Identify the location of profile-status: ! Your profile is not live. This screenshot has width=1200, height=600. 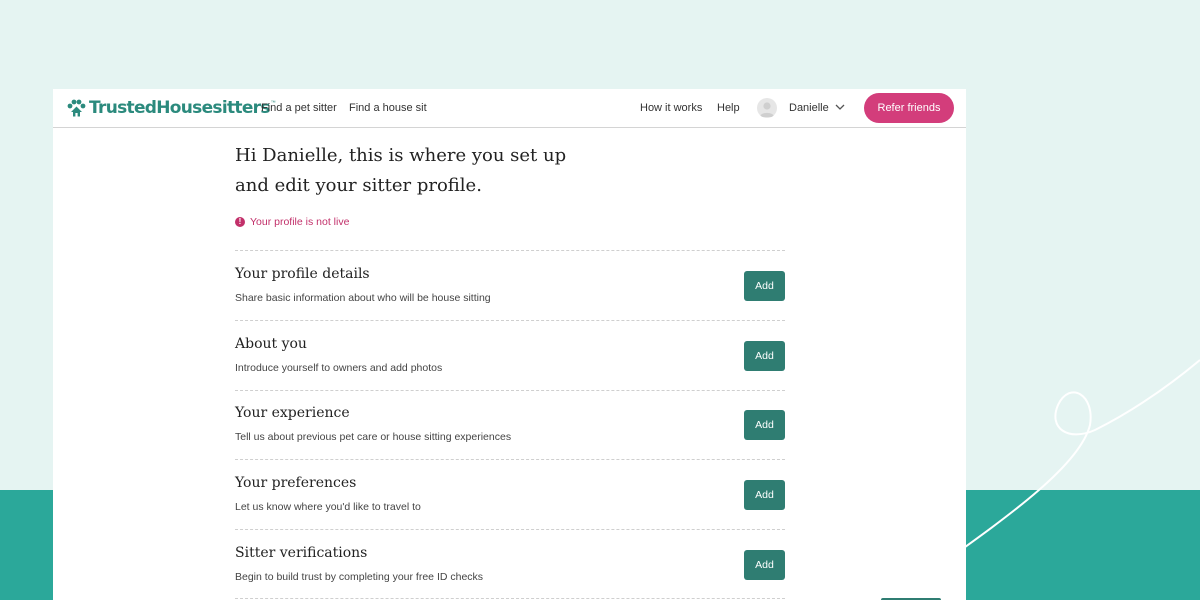
(292, 222).